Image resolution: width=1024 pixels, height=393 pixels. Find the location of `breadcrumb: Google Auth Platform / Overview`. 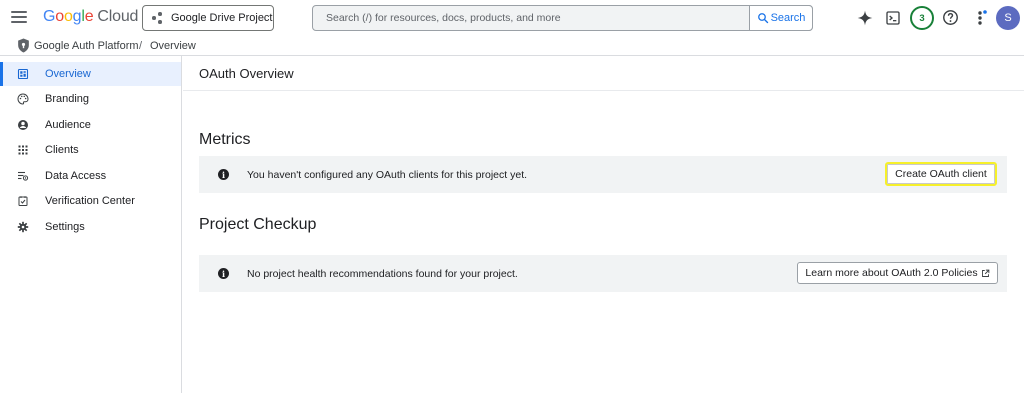

breadcrumb: Google Auth Platform / Overview is located at coordinates (512, 46).